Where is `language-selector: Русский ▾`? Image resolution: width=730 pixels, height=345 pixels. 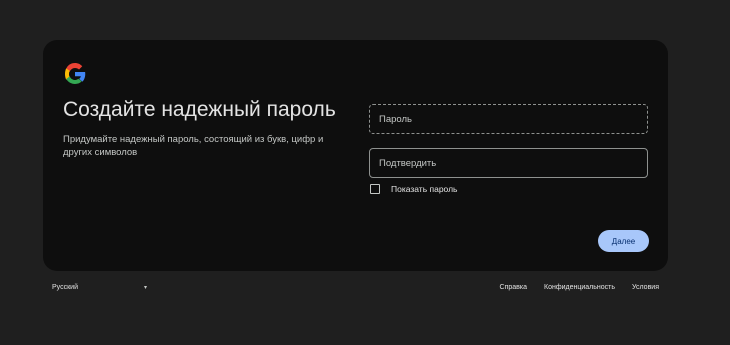 language-selector: Русский ▾ is located at coordinates (99, 287).